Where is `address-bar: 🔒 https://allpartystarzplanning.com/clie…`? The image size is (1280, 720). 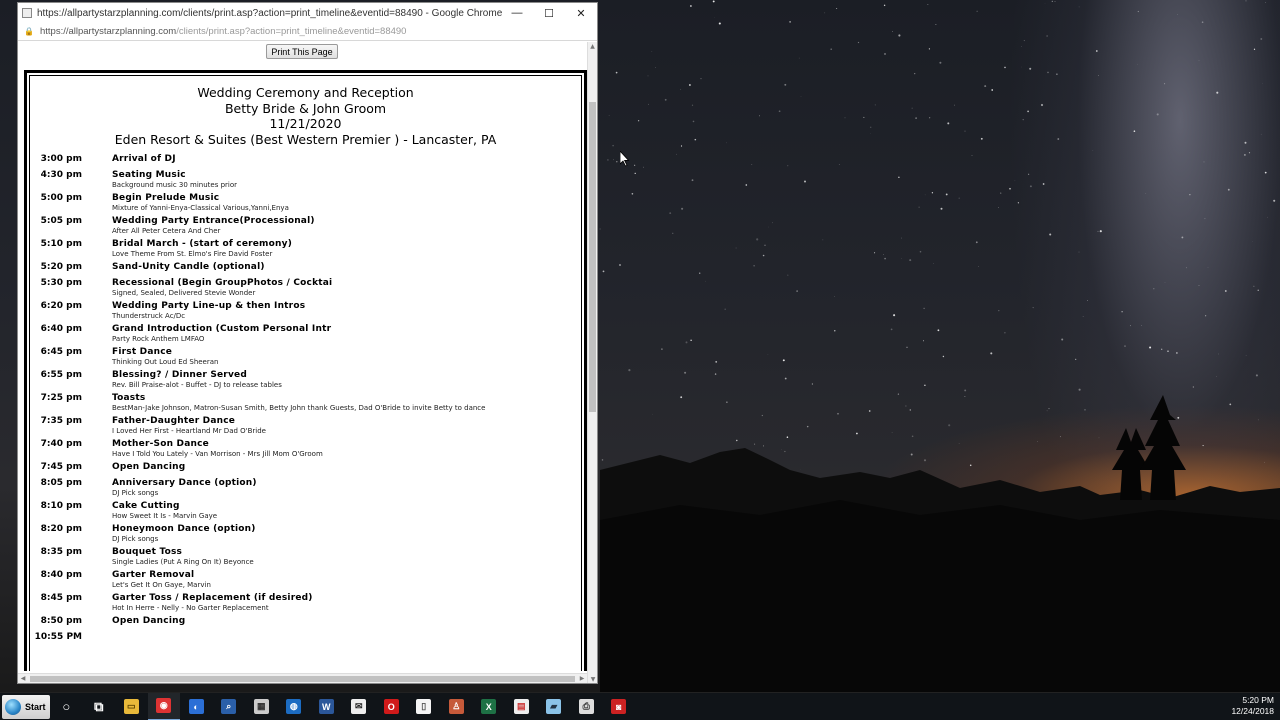 address-bar: 🔒 https://allpartystarzplanning.com/clie… is located at coordinates (307, 32).